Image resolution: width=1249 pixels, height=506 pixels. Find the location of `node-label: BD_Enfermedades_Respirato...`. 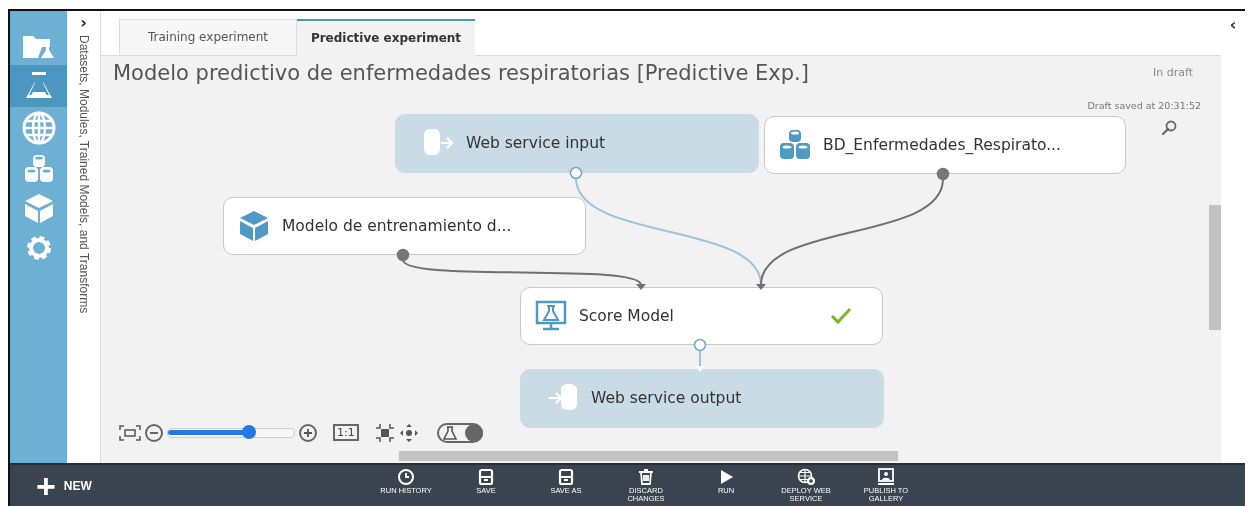

node-label: BD_Enfermedades_Respirato... is located at coordinates (942, 144).